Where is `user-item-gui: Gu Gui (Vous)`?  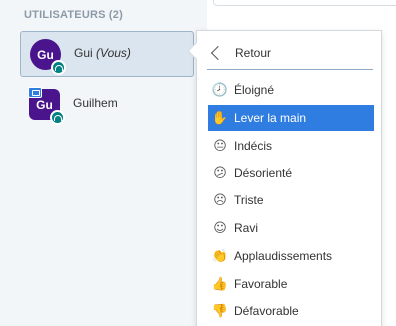 user-item-gui: Gu Gui (Vous) is located at coordinates (107, 54).